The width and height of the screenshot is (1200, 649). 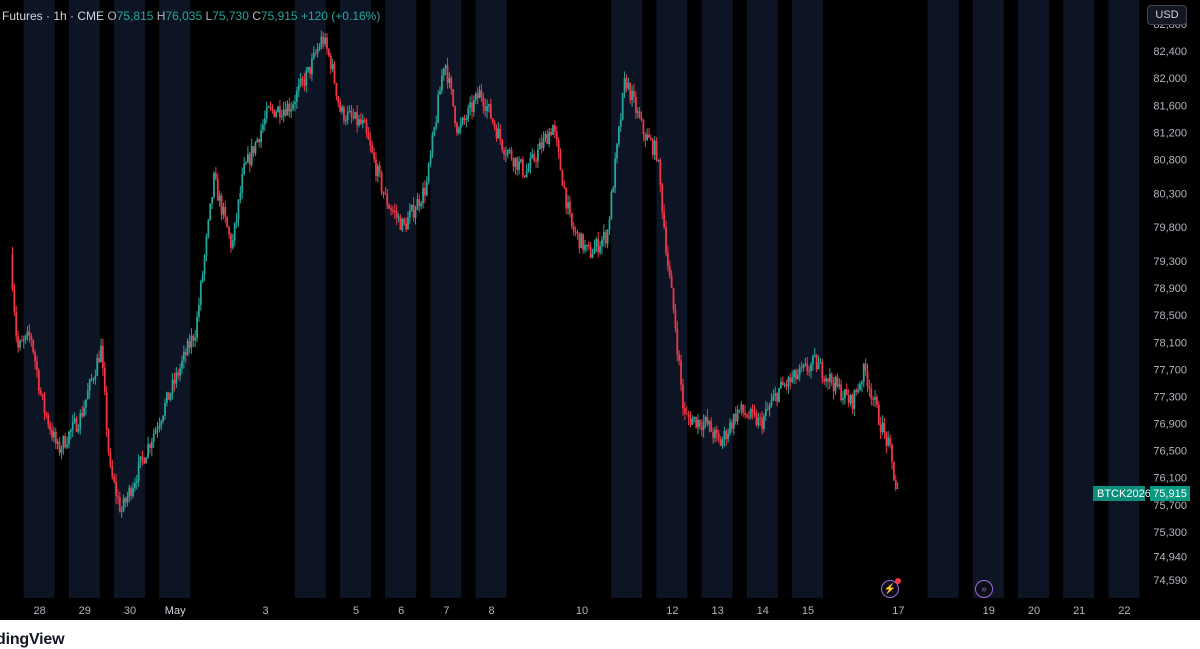 What do you see at coordinates (891, 588) in the screenshot?
I see `lightning-bolt-icon: ⚡` at bounding box center [891, 588].